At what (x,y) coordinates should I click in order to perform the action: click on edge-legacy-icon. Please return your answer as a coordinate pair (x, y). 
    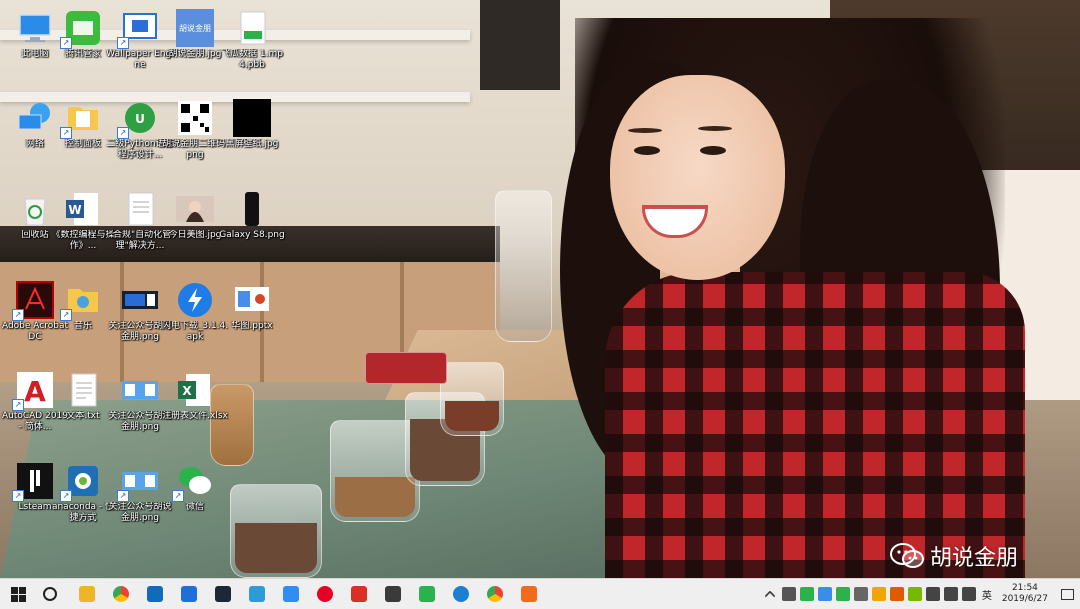
    Looking at the image, I should click on (257, 594).